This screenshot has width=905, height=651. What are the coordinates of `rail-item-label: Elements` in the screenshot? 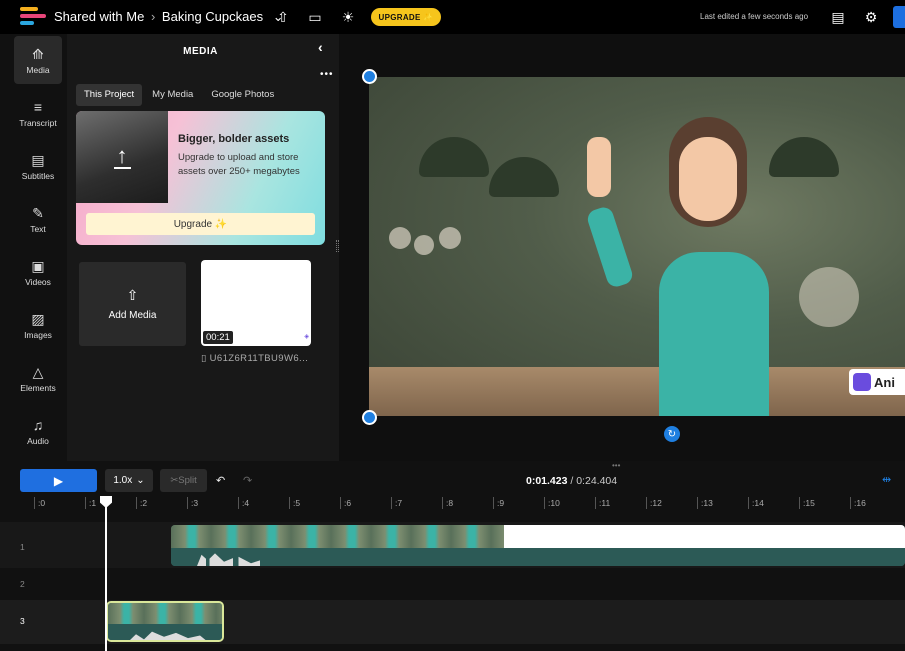 It's located at (38, 387).